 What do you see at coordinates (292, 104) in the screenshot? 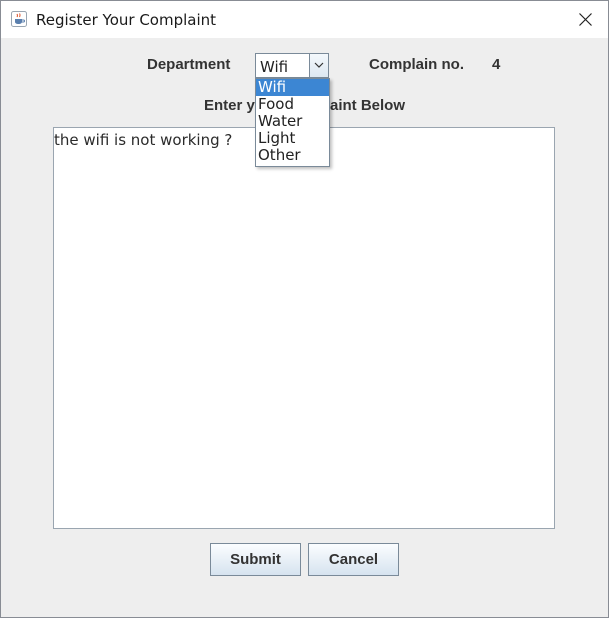
I see `dropdown-option-food: Food` at bounding box center [292, 104].